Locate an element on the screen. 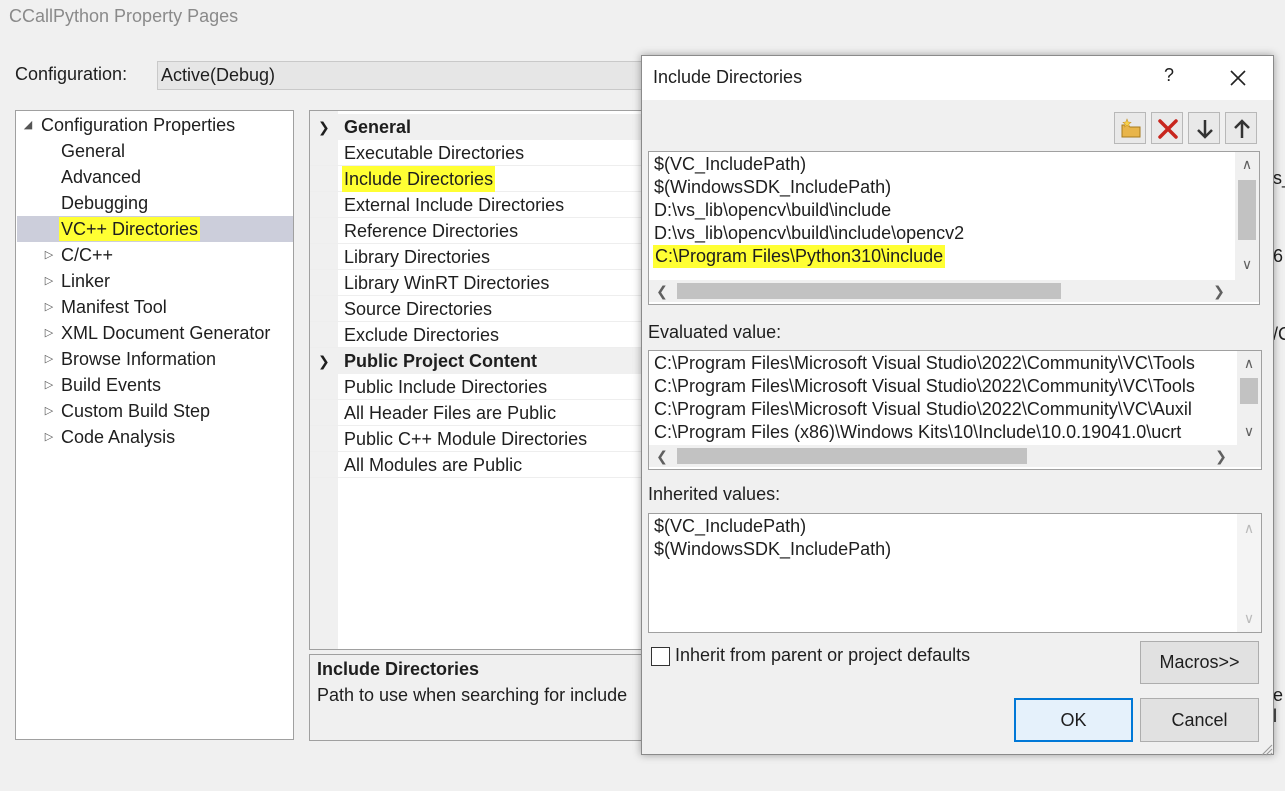 The height and width of the screenshot is (791, 1285). category-public-project-content: ❯ Public Project Content is located at coordinates (479, 361).